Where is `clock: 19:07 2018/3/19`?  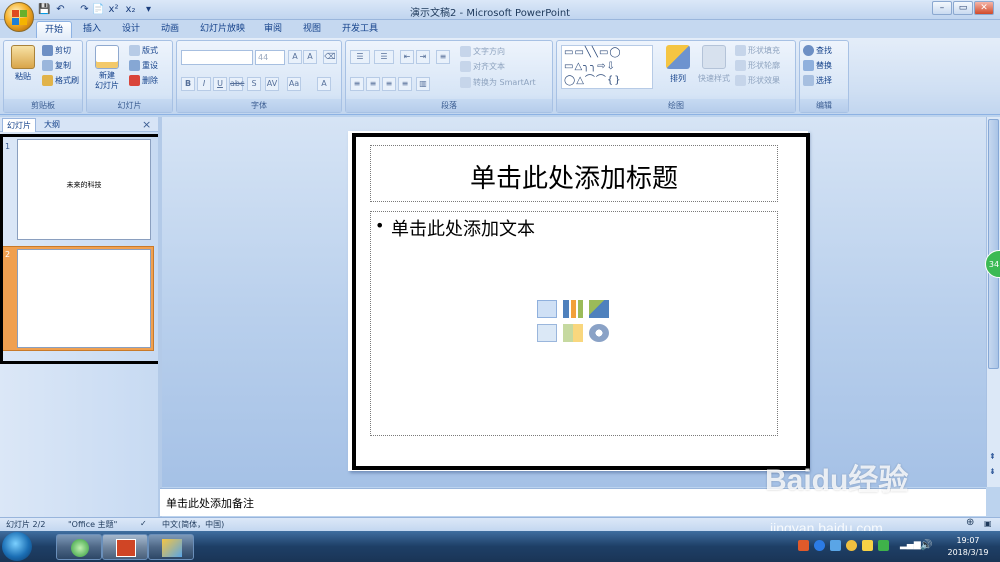
clock: 19:07 2018/3/19 is located at coordinates (968, 547).